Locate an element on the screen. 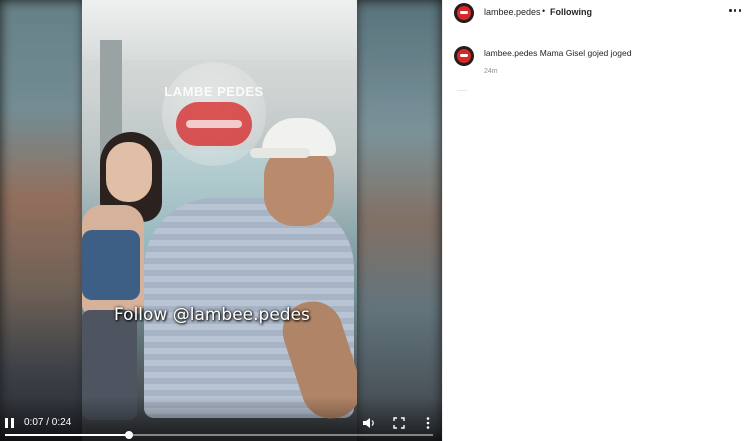 The image size is (745, 441). video-blur-right is located at coordinates (398, 220).